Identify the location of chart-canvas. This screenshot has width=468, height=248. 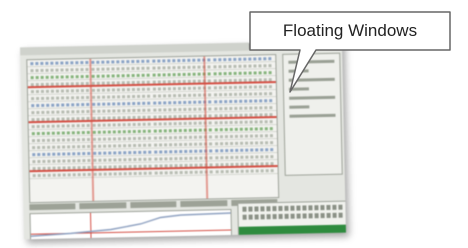
(130, 225).